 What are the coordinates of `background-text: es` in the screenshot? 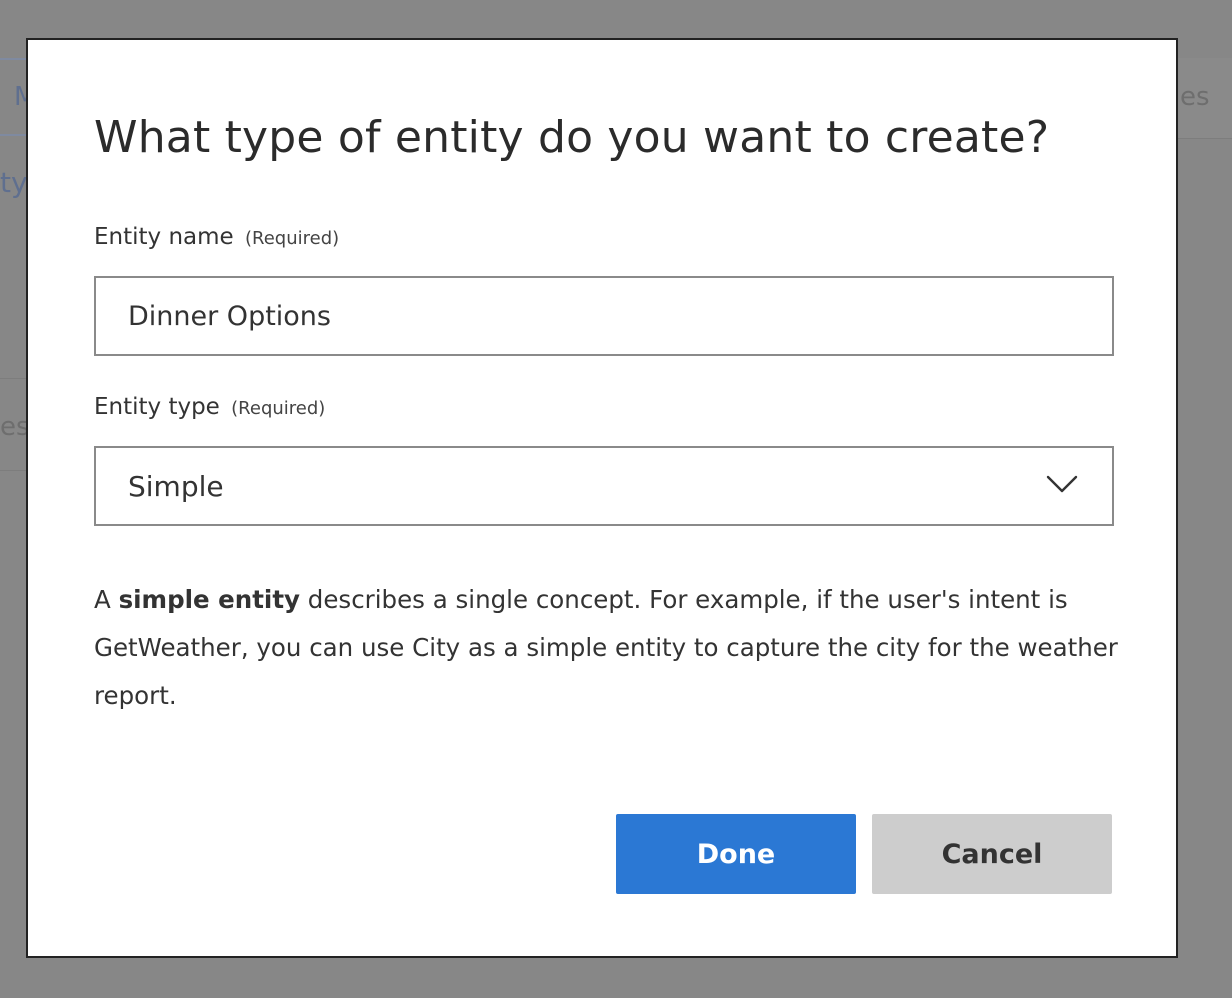 It's located at (1195, 97).